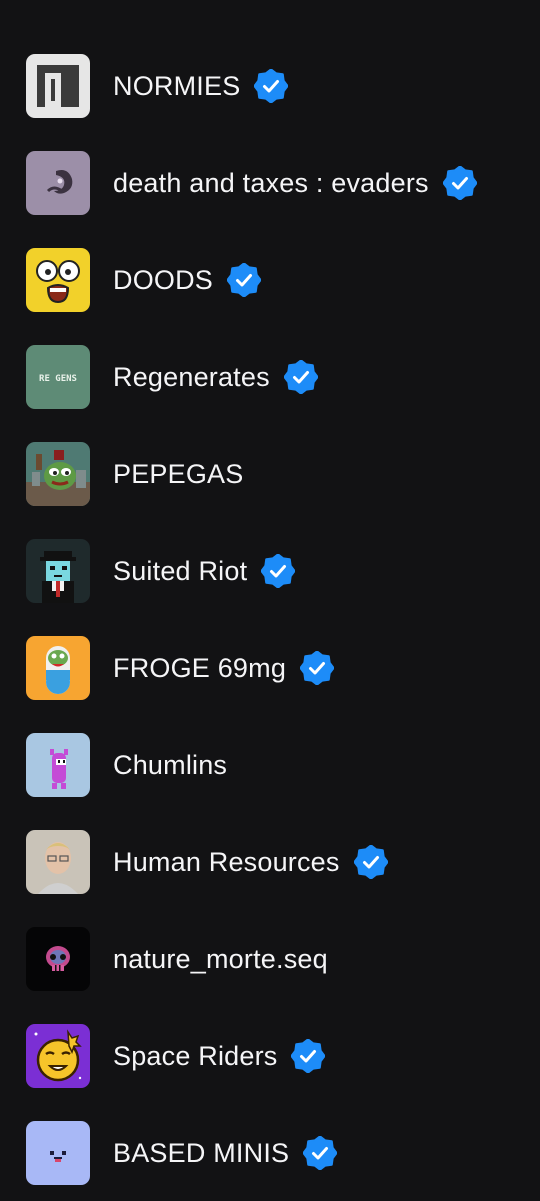 Image resolution: width=540 pixels, height=1201 pixels. I want to click on based-minis-avatar-icon, so click(58, 1152).